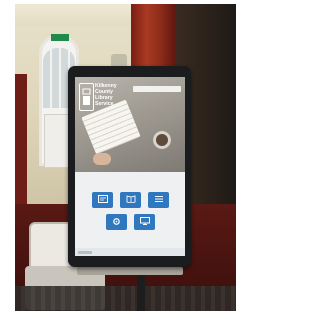 The height and width of the screenshot is (316, 320). What do you see at coordinates (113, 95) in the screenshot?
I see `logo-text: Kilkenny County Library Service` at bounding box center [113, 95].